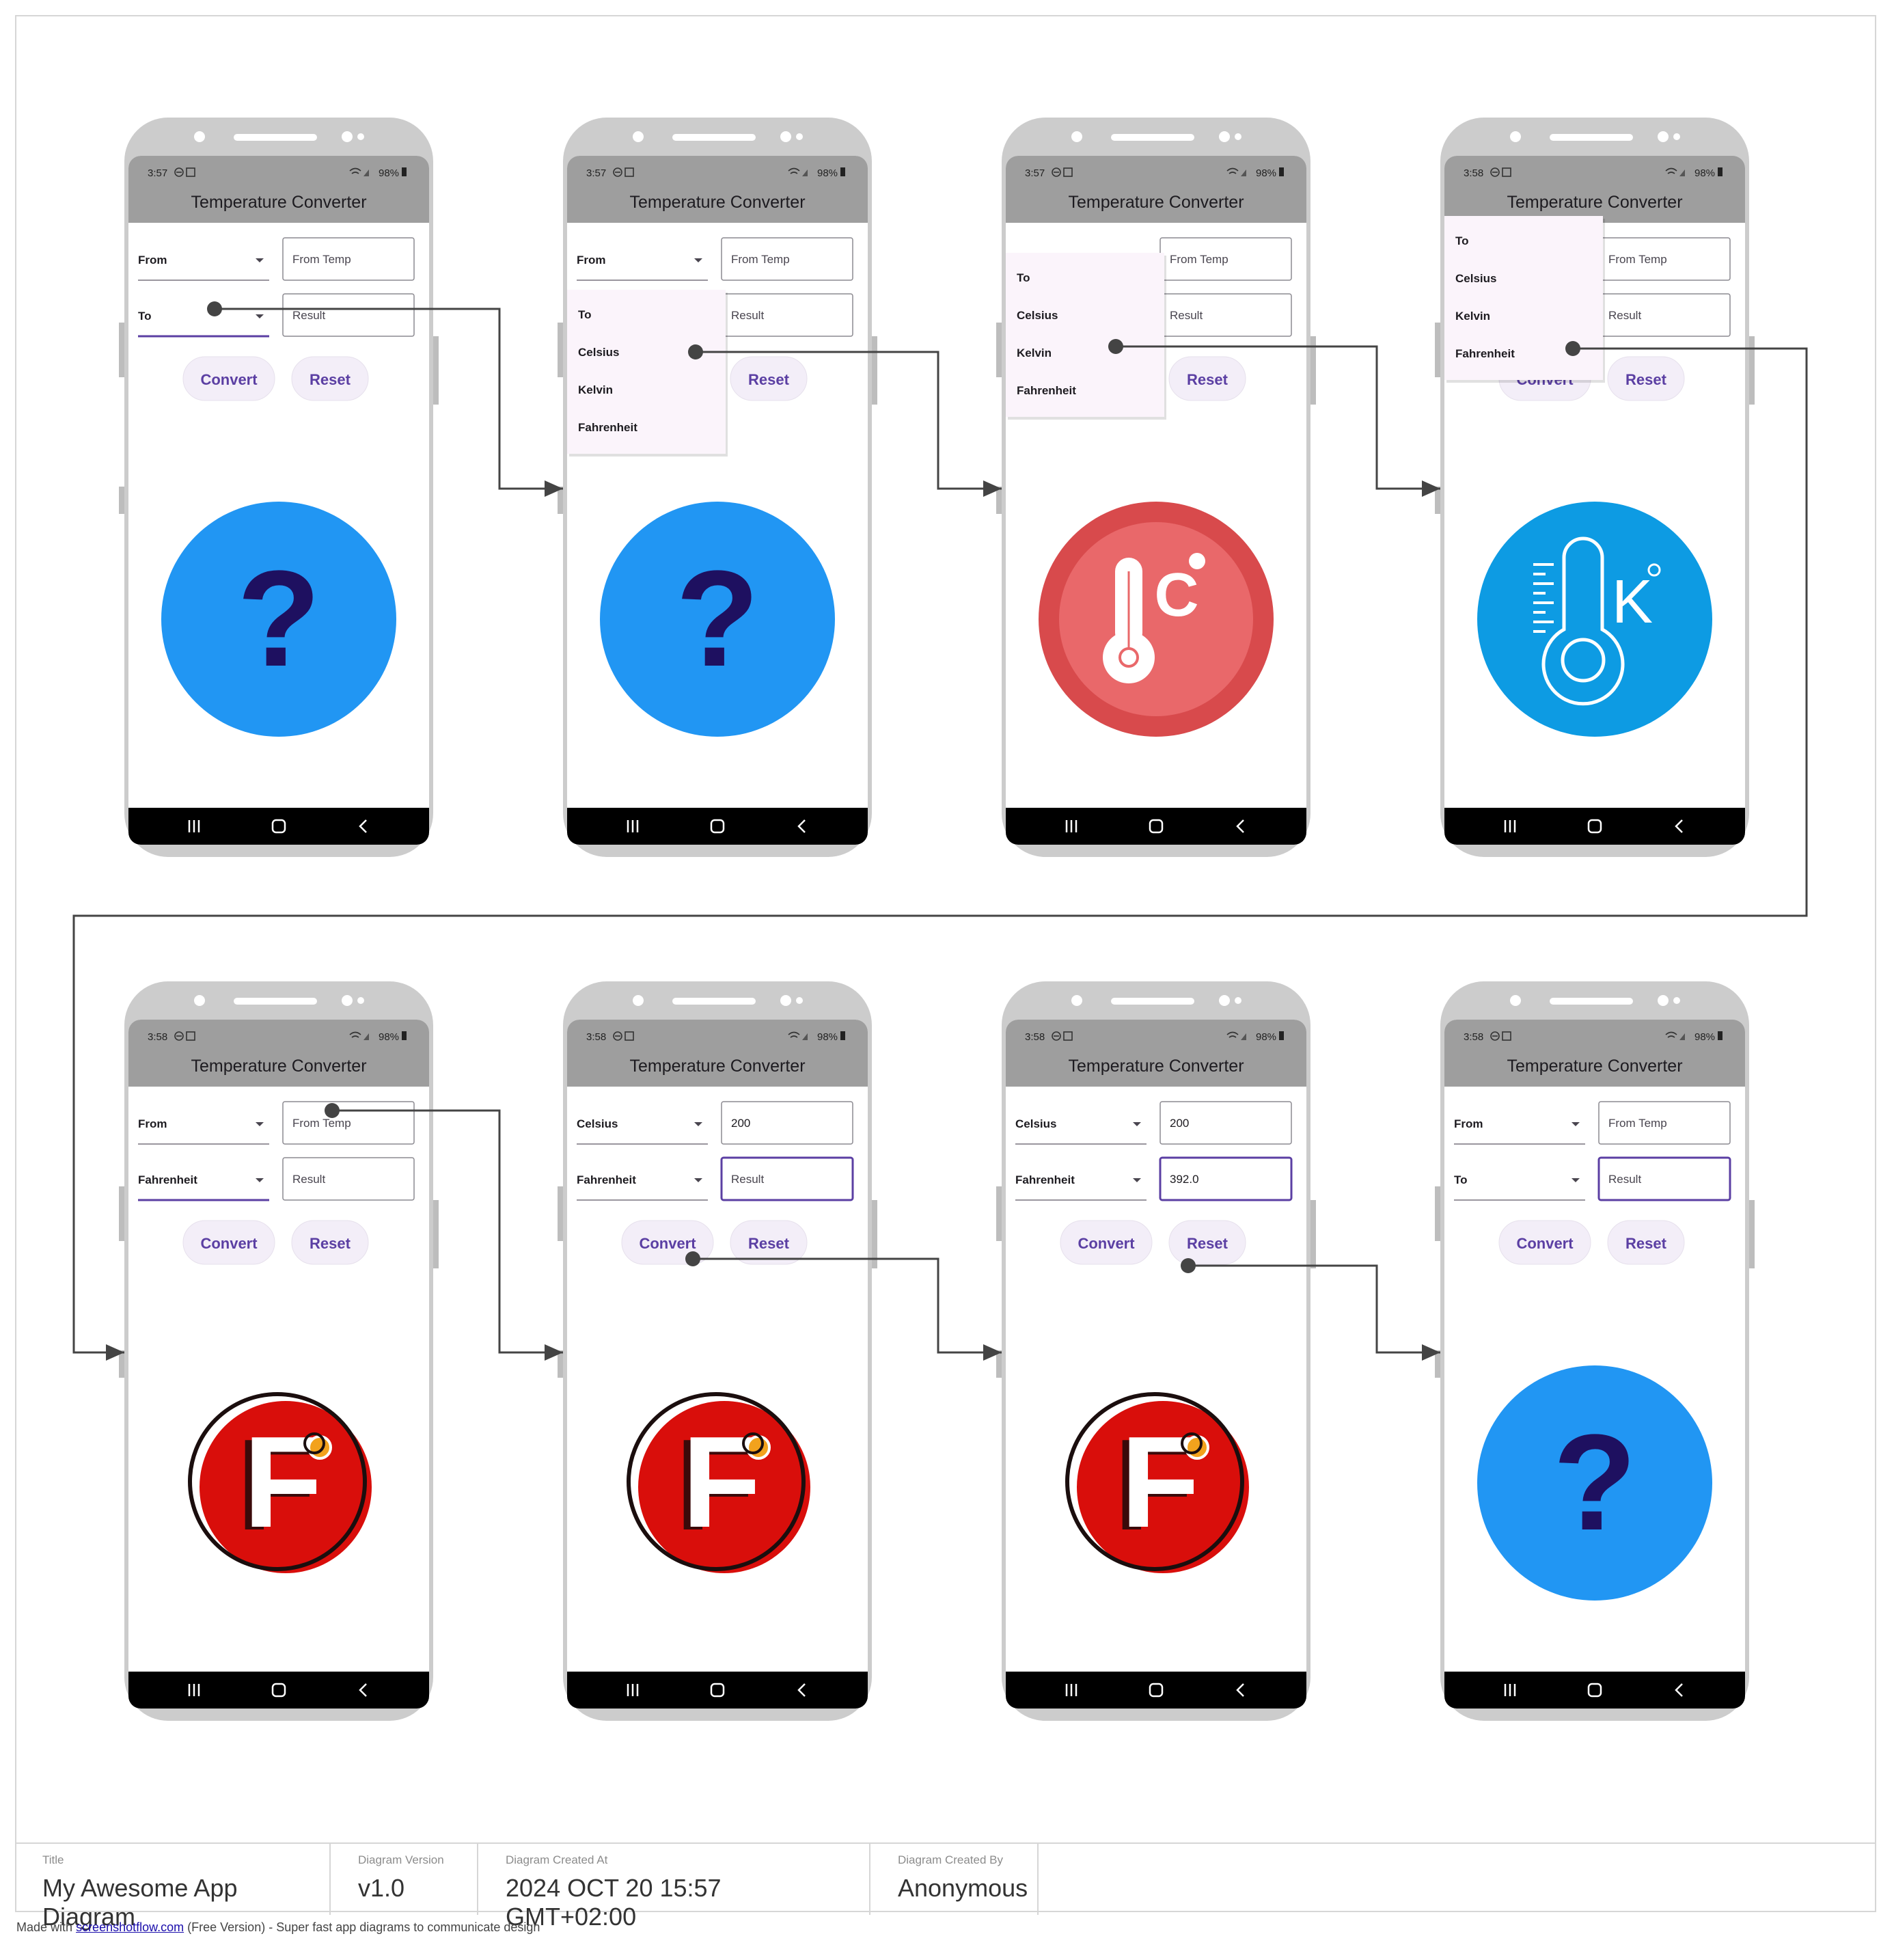 The image size is (1894, 1960). What do you see at coordinates (1184, 1179) in the screenshot?
I see `result-output-text: 392.0` at bounding box center [1184, 1179].